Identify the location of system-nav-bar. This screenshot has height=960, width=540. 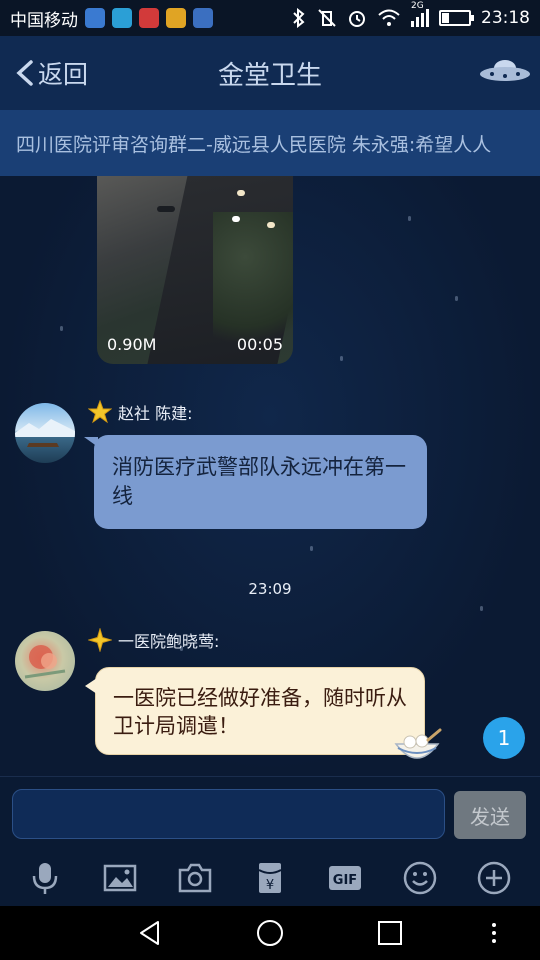
(270, 933).